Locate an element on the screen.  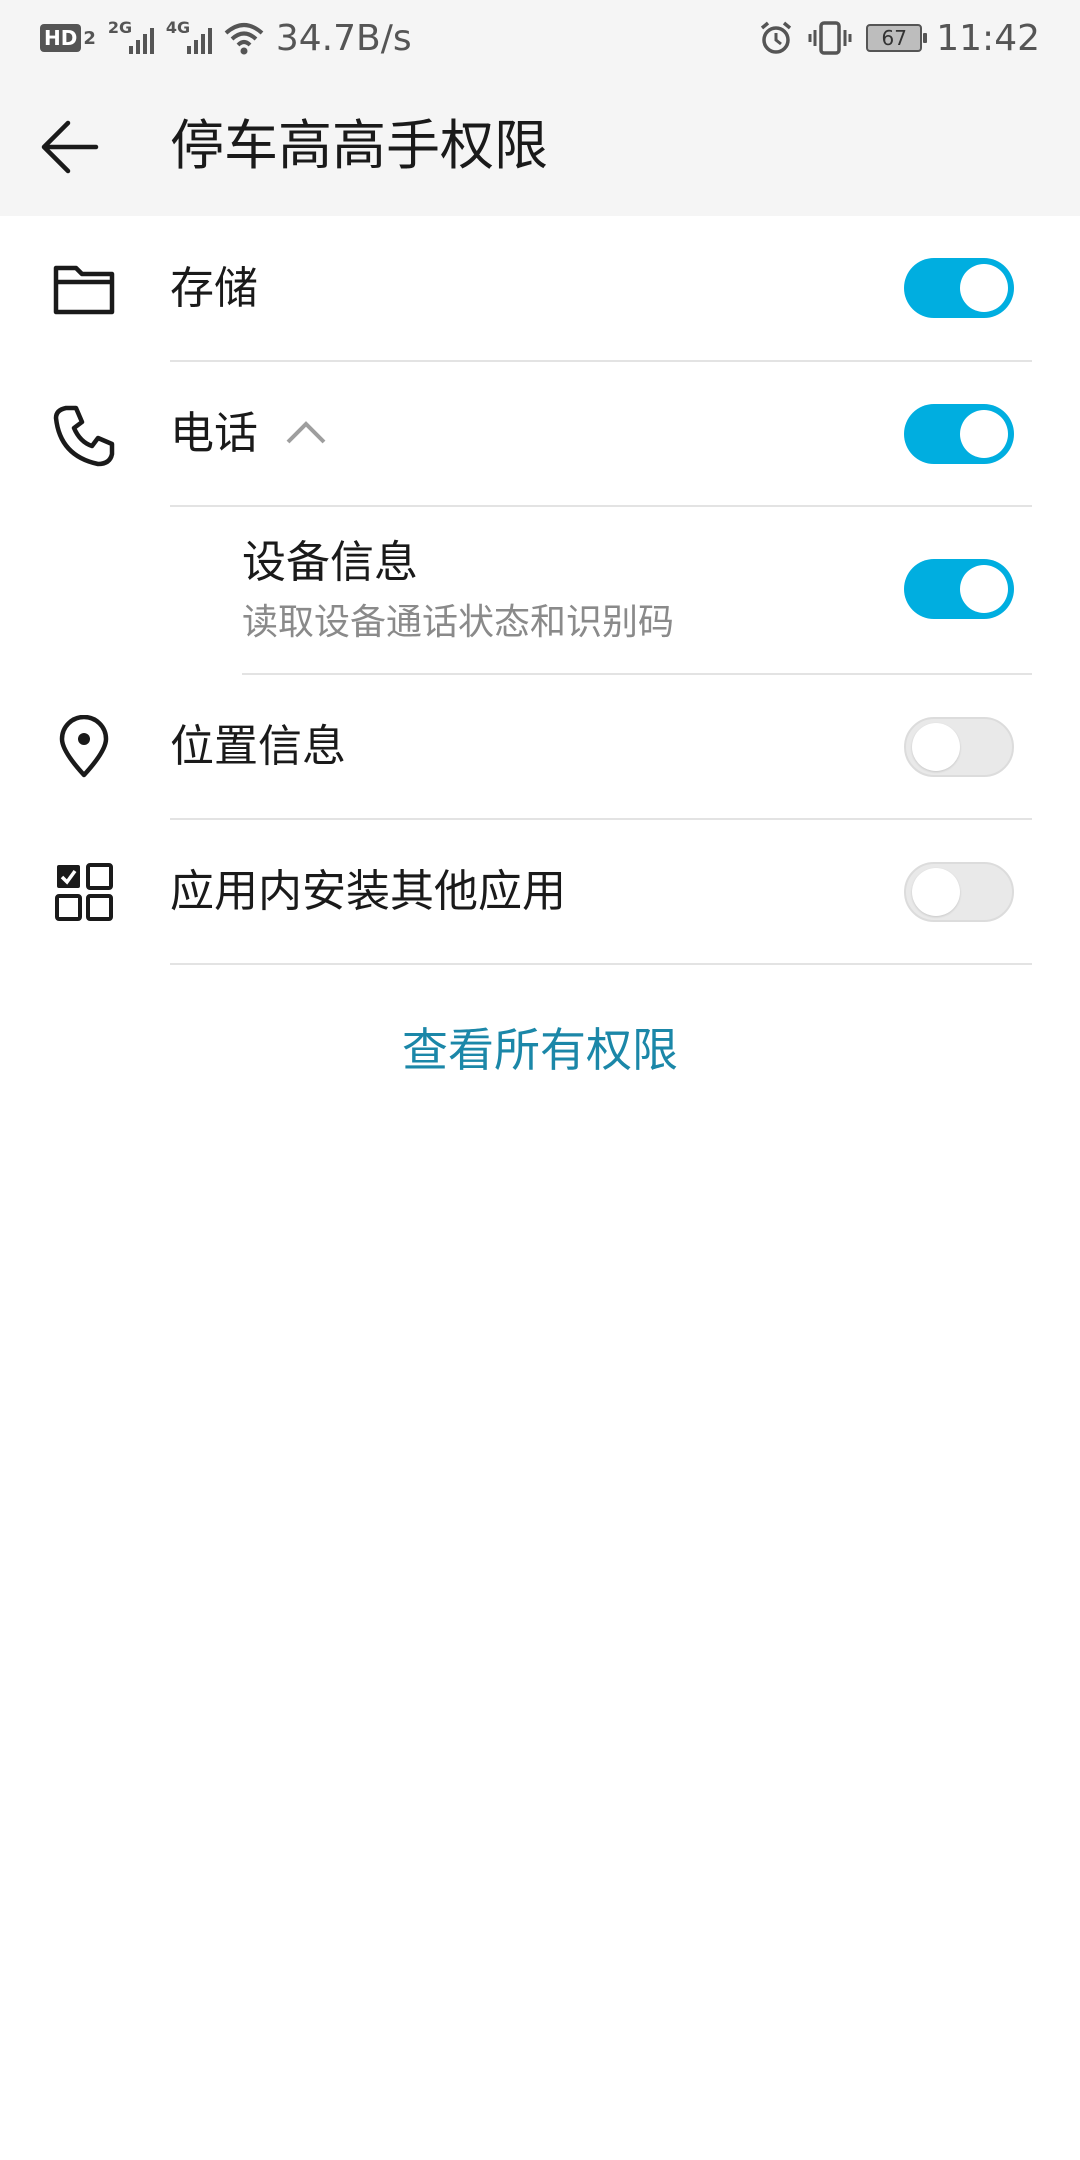
permission-row-install-apps: 应用内安装其他应用 is located at coordinates (540, 892).